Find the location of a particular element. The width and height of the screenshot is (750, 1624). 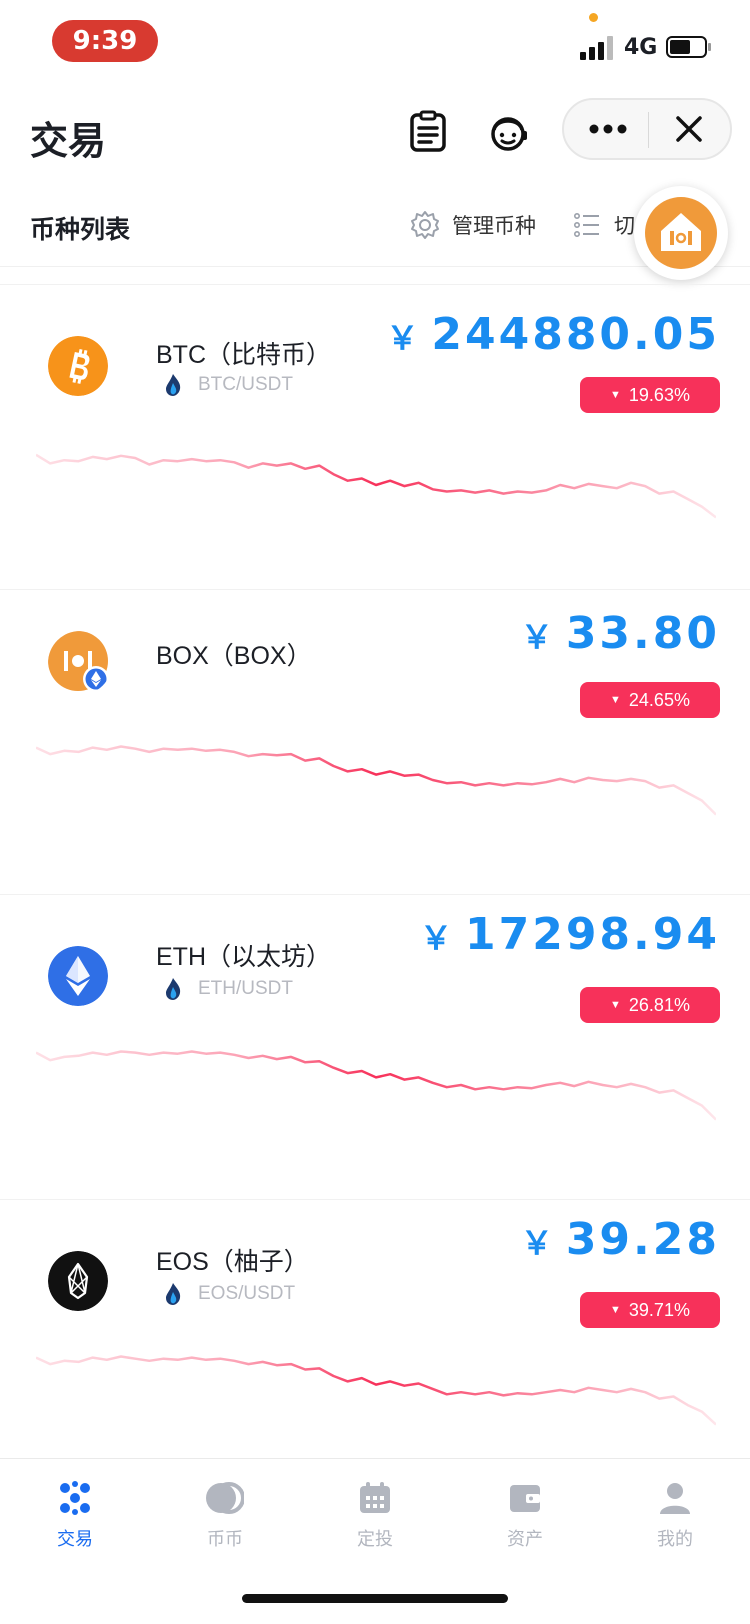

gear-icon is located at coordinates (425, 225).